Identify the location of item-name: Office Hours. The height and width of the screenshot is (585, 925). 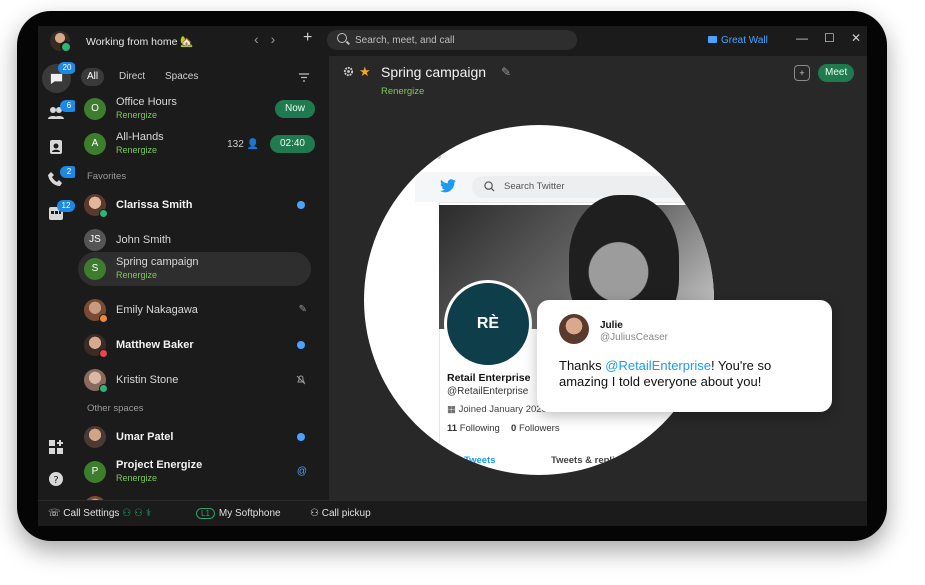
(146, 102).